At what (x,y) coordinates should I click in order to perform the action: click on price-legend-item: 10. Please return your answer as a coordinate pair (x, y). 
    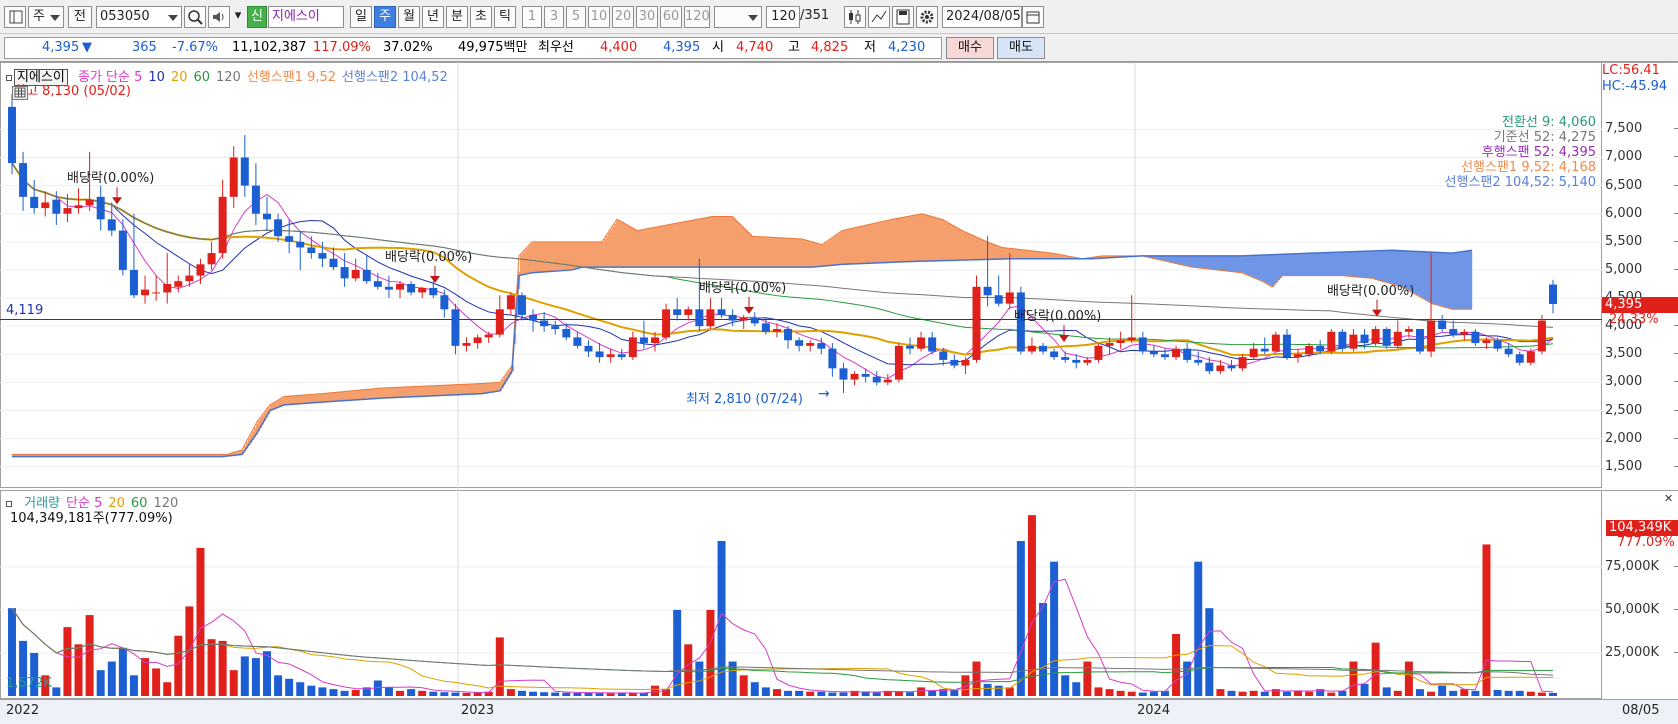
    Looking at the image, I should click on (156, 77).